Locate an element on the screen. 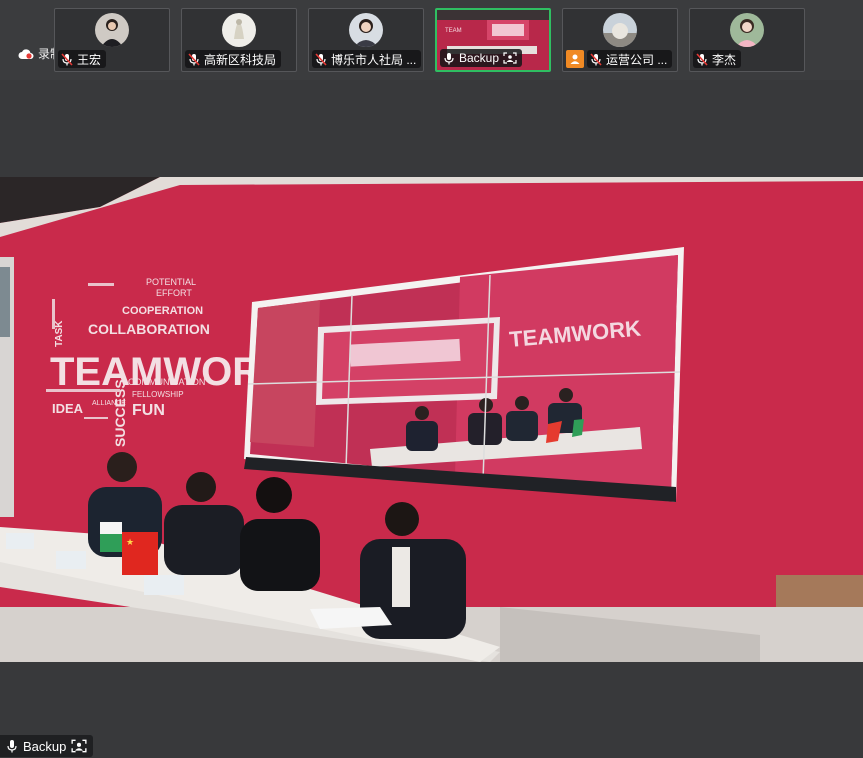 This screenshot has height=758, width=863. participant-namebar: Backup is located at coordinates (481, 58).